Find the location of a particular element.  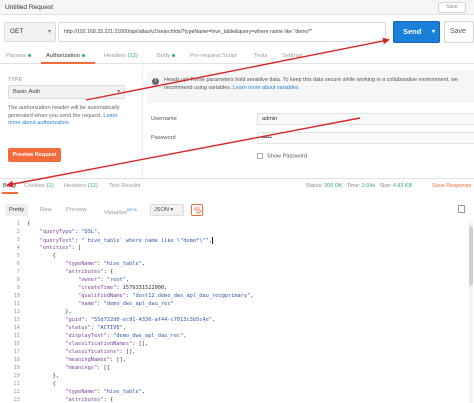

line-number: 20 is located at coordinates (16, 376).